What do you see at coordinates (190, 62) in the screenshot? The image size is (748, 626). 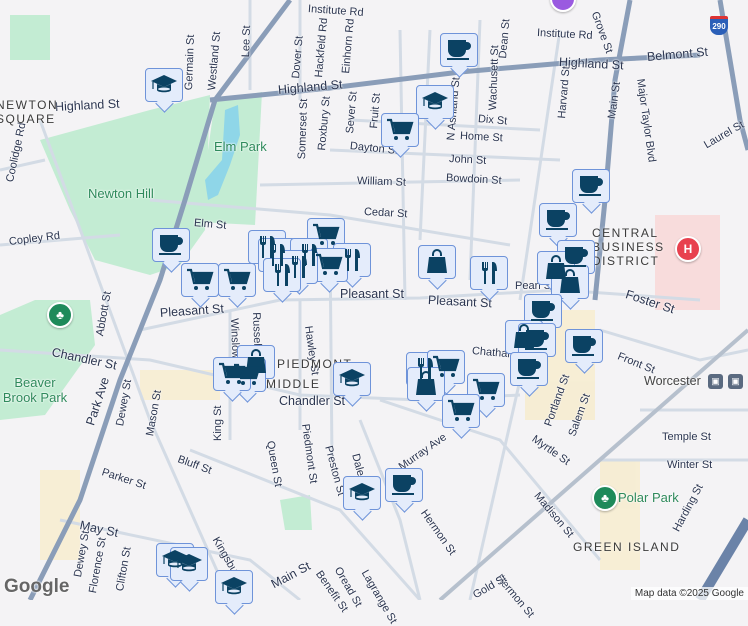 I see `street-label: Germain St` at bounding box center [190, 62].